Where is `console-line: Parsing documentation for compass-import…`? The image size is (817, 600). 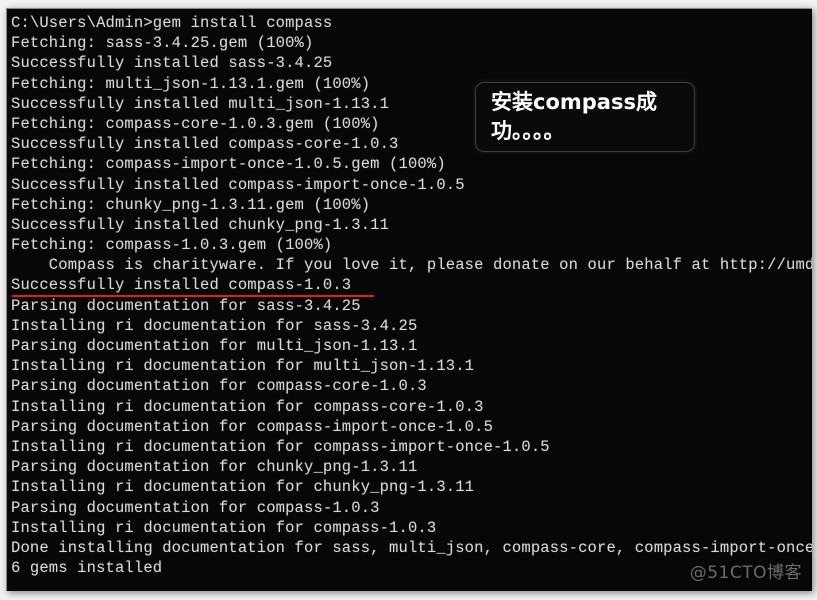 console-line: Parsing documentation for compass-import… is located at coordinates (252, 426).